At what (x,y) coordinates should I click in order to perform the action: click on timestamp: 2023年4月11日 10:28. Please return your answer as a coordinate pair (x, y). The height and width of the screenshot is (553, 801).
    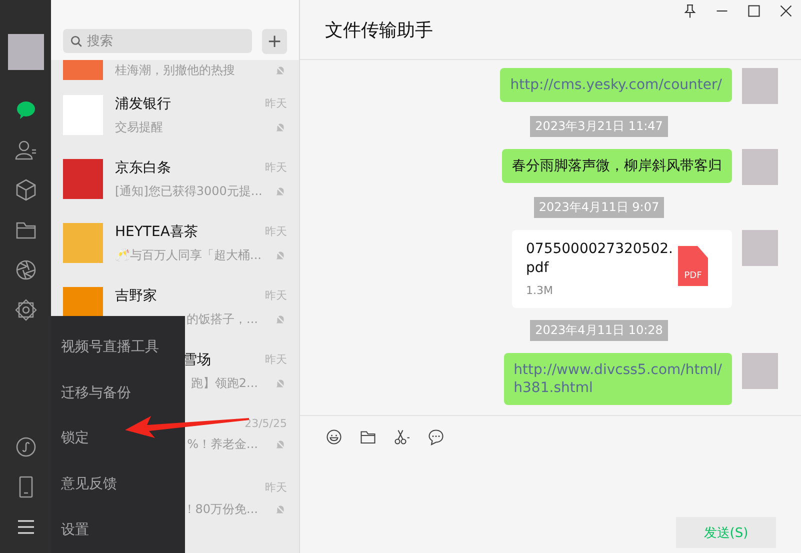
    Looking at the image, I should click on (599, 330).